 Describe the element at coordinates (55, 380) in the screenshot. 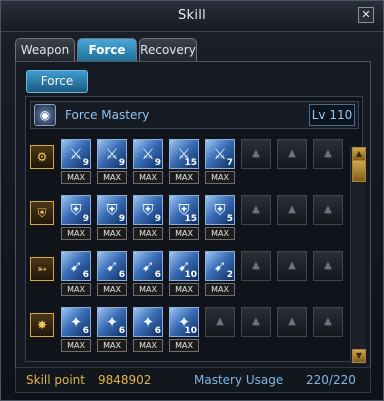

I see `skill-point-label: Skill point` at that location.